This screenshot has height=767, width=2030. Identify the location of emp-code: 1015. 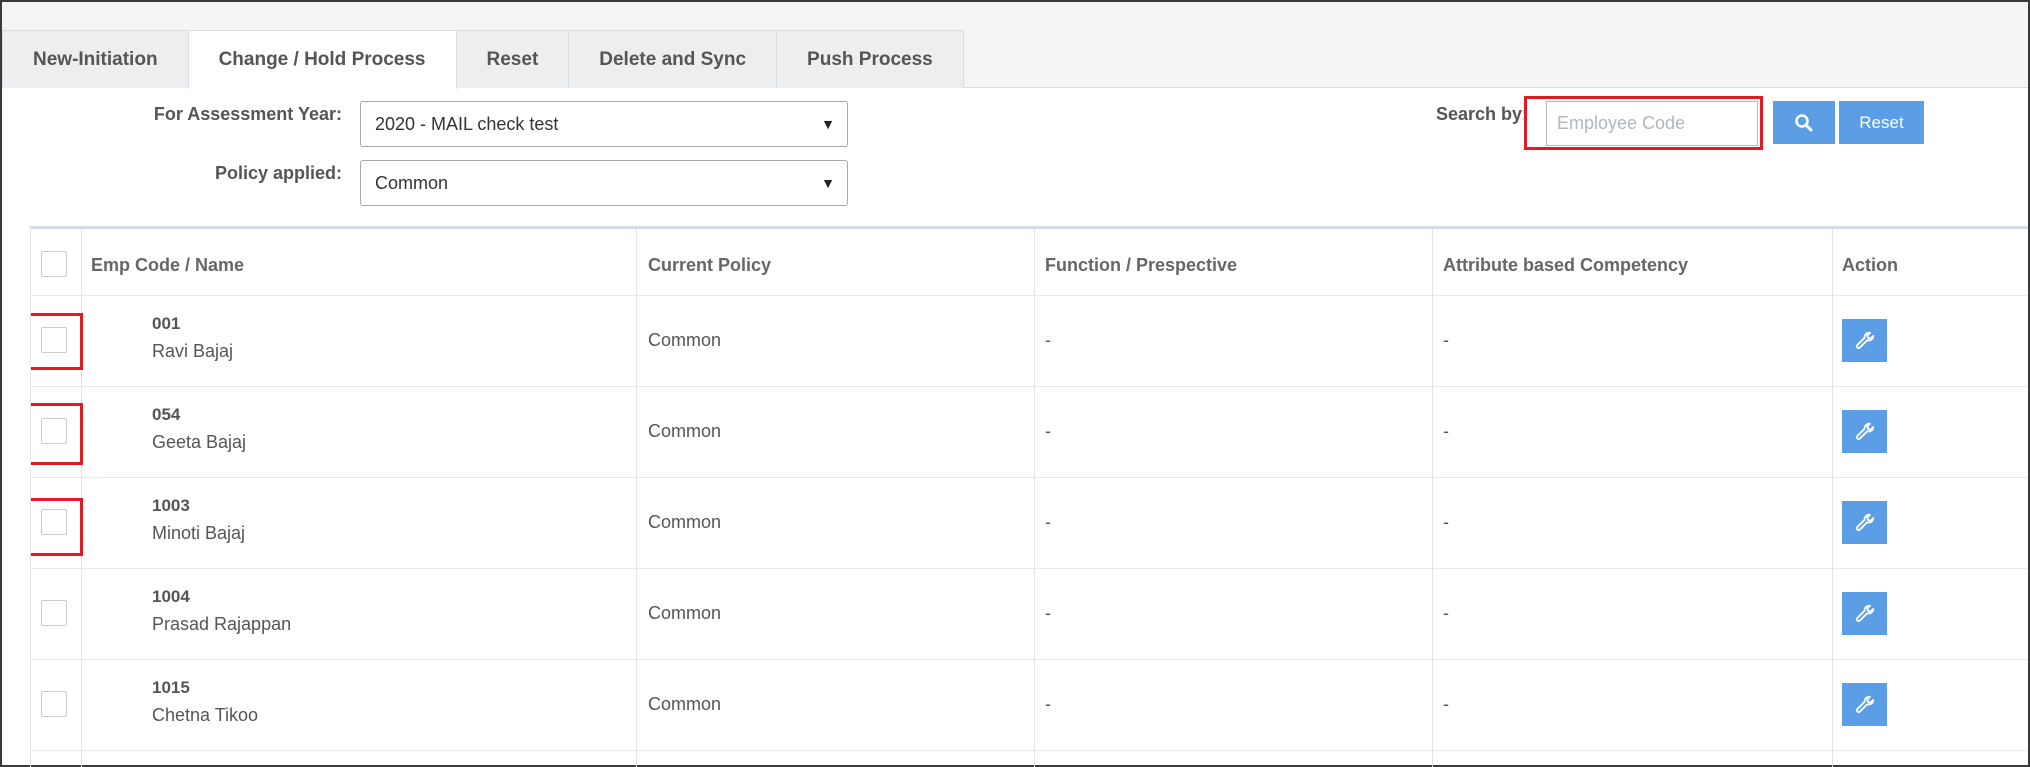
(171, 687).